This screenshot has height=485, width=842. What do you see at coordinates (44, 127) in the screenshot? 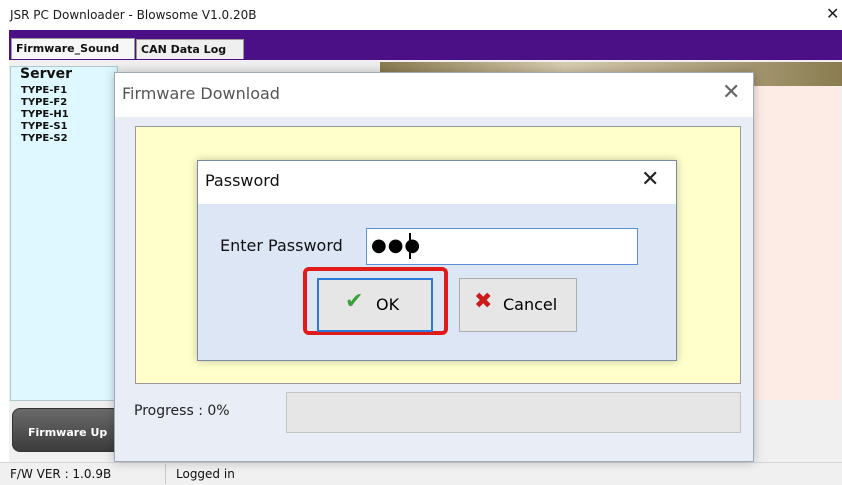
I see `server-item-type-s1: TYPE-S1` at bounding box center [44, 127].